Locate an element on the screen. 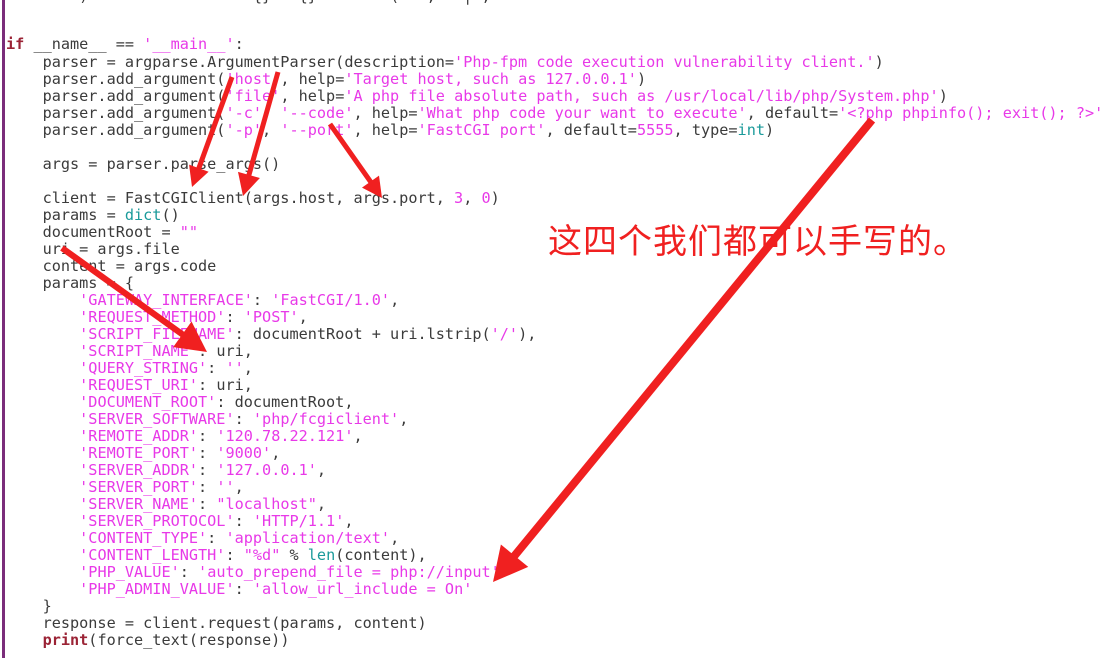 The width and height of the screenshot is (1100, 658). code-token: "" is located at coordinates (189, 232).